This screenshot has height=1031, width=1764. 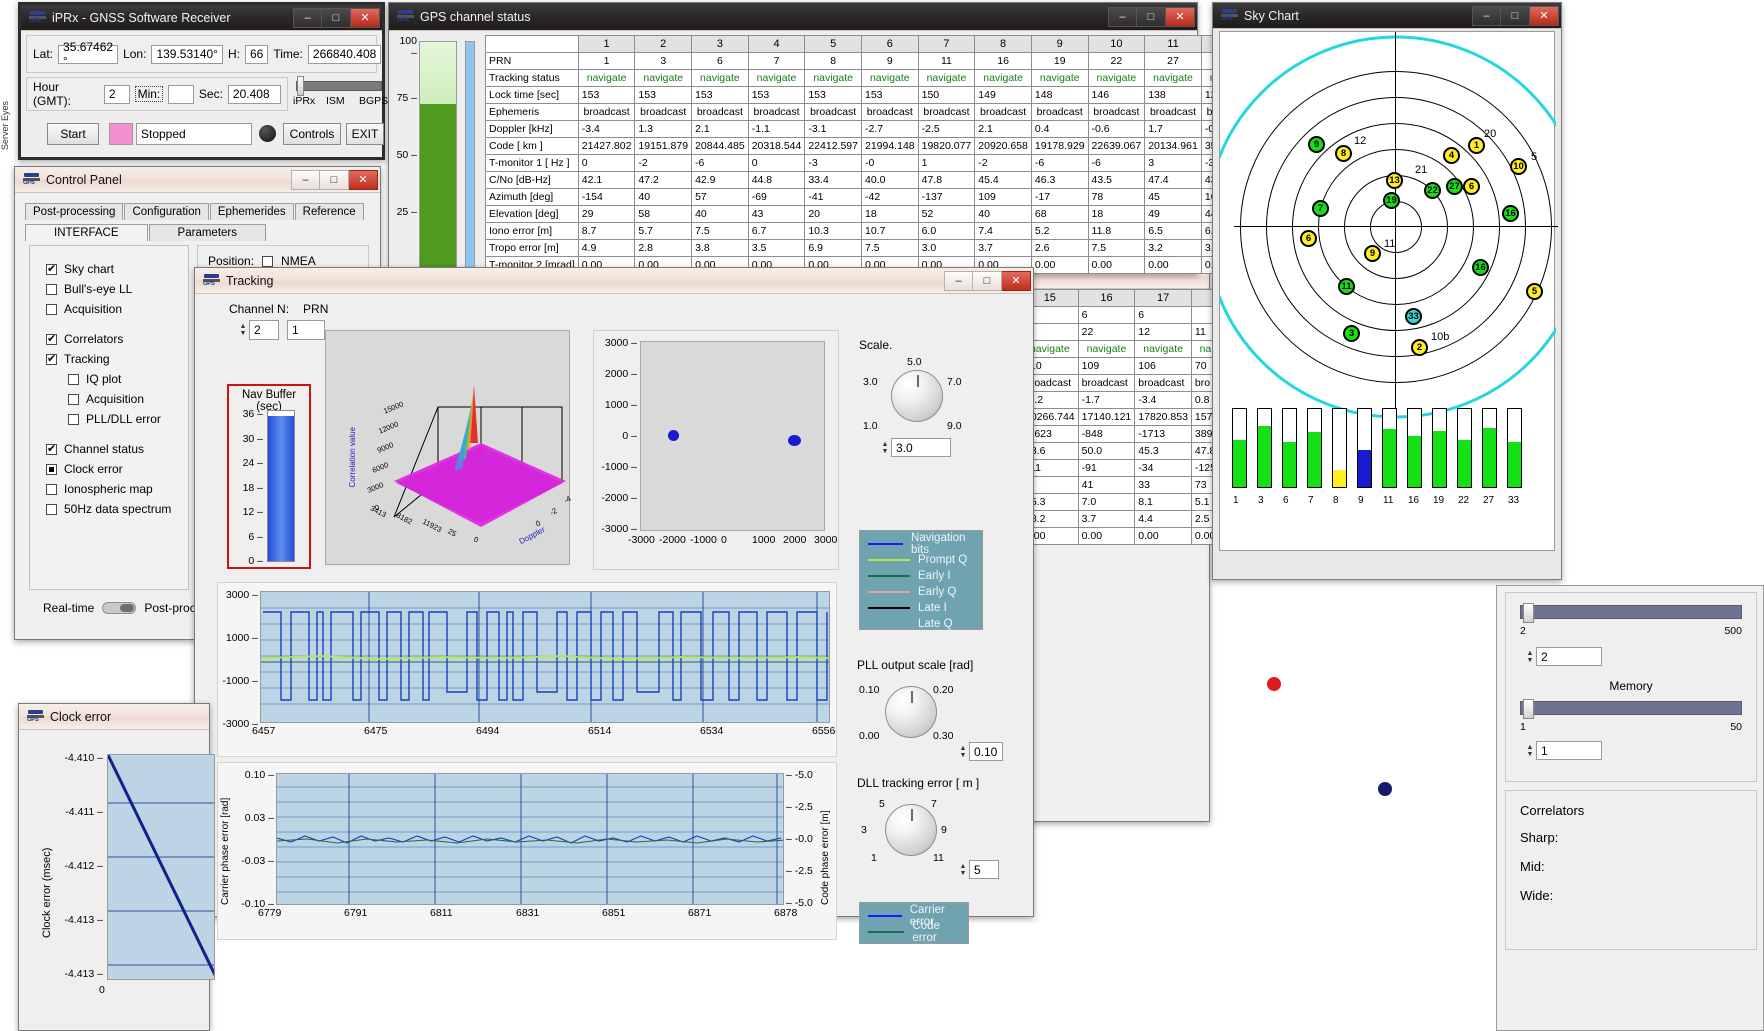 I want to click on column-header: 10, so click(x=1116, y=44).